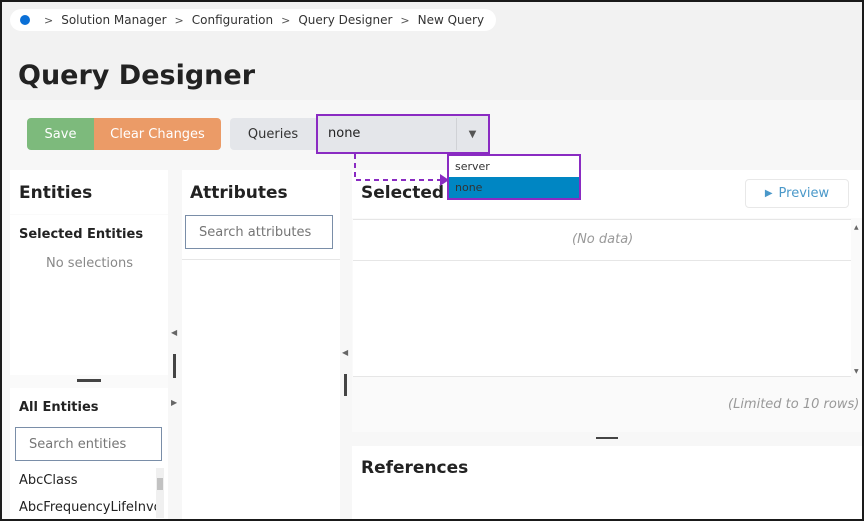 The height and width of the screenshot is (521, 864). Describe the element at coordinates (514, 166) in the screenshot. I see `dropdown-option-server: server` at that location.